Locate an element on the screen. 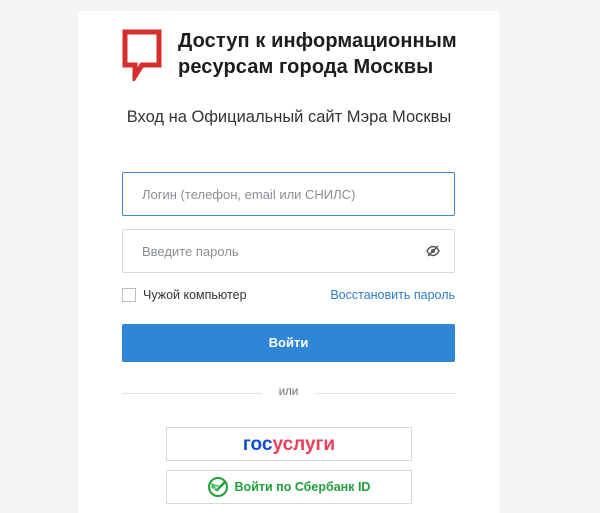 The width and height of the screenshot is (600, 513). sber-logo-icon is located at coordinates (217, 487).